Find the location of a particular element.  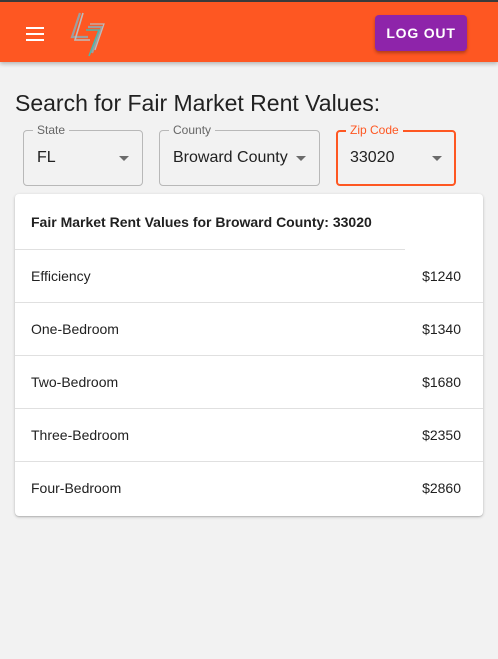

logout-button: LOG OUT is located at coordinates (421, 33).